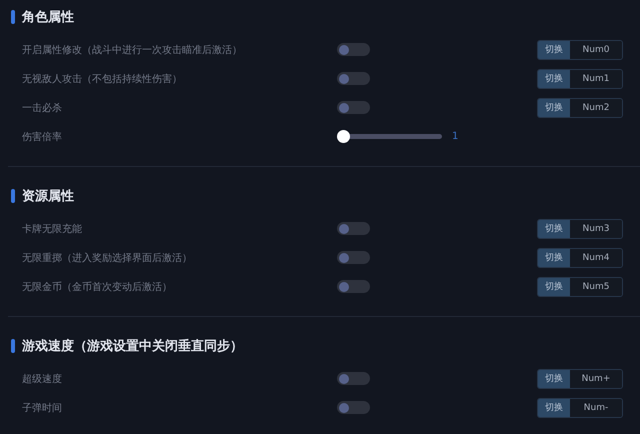  What do you see at coordinates (52, 229) in the screenshot?
I see `option-label: 卡牌无限充能` at bounding box center [52, 229].